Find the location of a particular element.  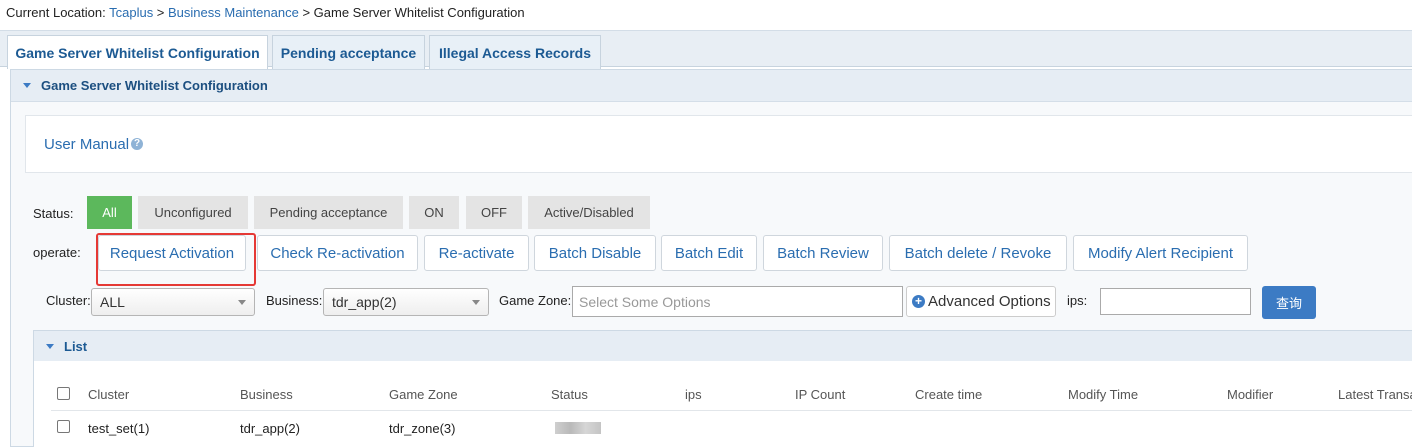

cell-status-redacted is located at coordinates (578, 428).